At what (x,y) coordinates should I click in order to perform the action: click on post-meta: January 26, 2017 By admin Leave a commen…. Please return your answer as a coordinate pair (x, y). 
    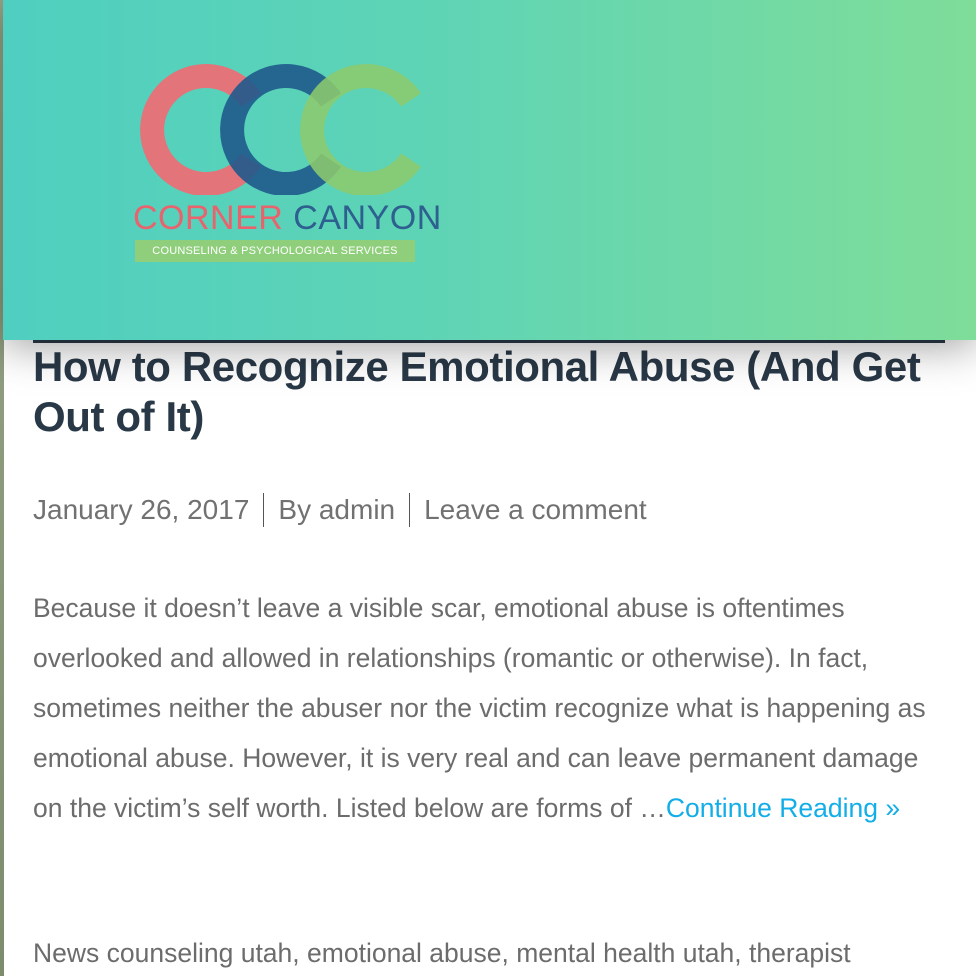
    Looking at the image, I should click on (340, 510).